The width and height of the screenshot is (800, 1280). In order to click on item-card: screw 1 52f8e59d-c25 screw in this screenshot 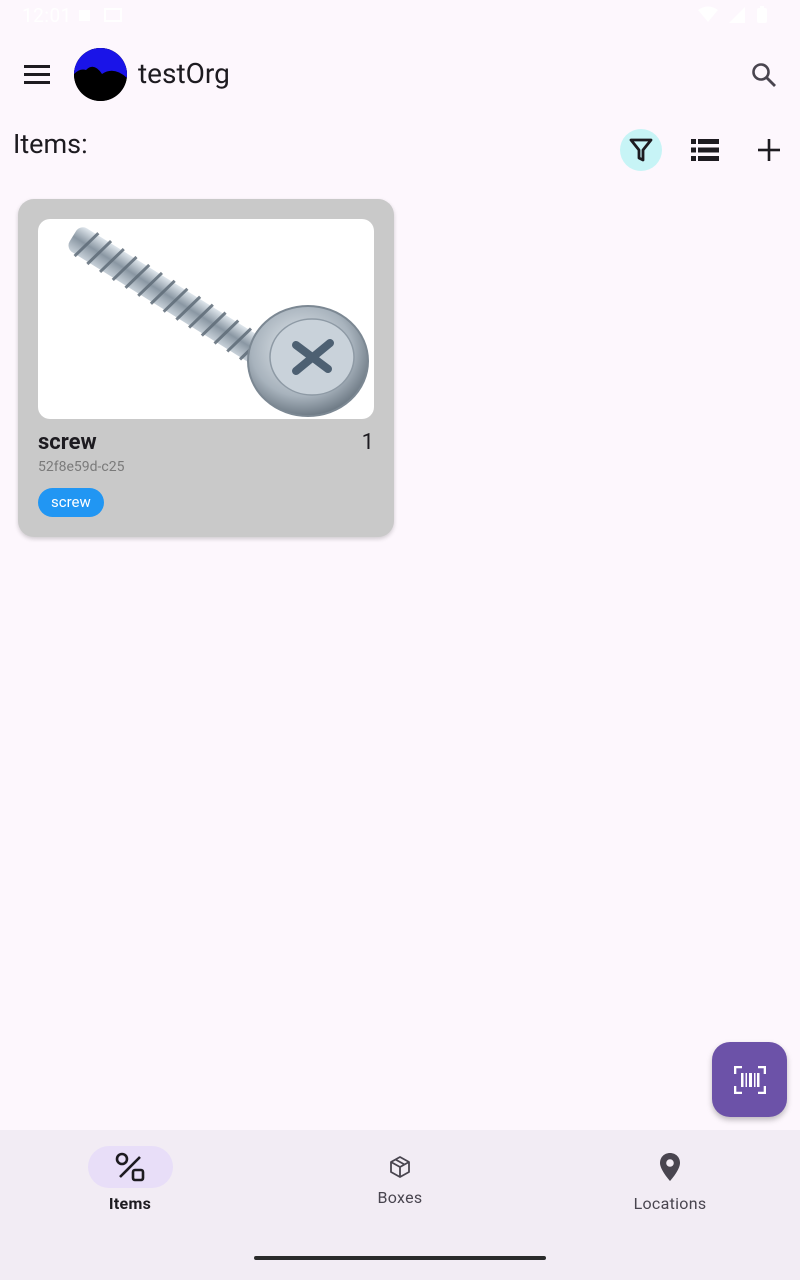, I will do `click(206, 368)`.